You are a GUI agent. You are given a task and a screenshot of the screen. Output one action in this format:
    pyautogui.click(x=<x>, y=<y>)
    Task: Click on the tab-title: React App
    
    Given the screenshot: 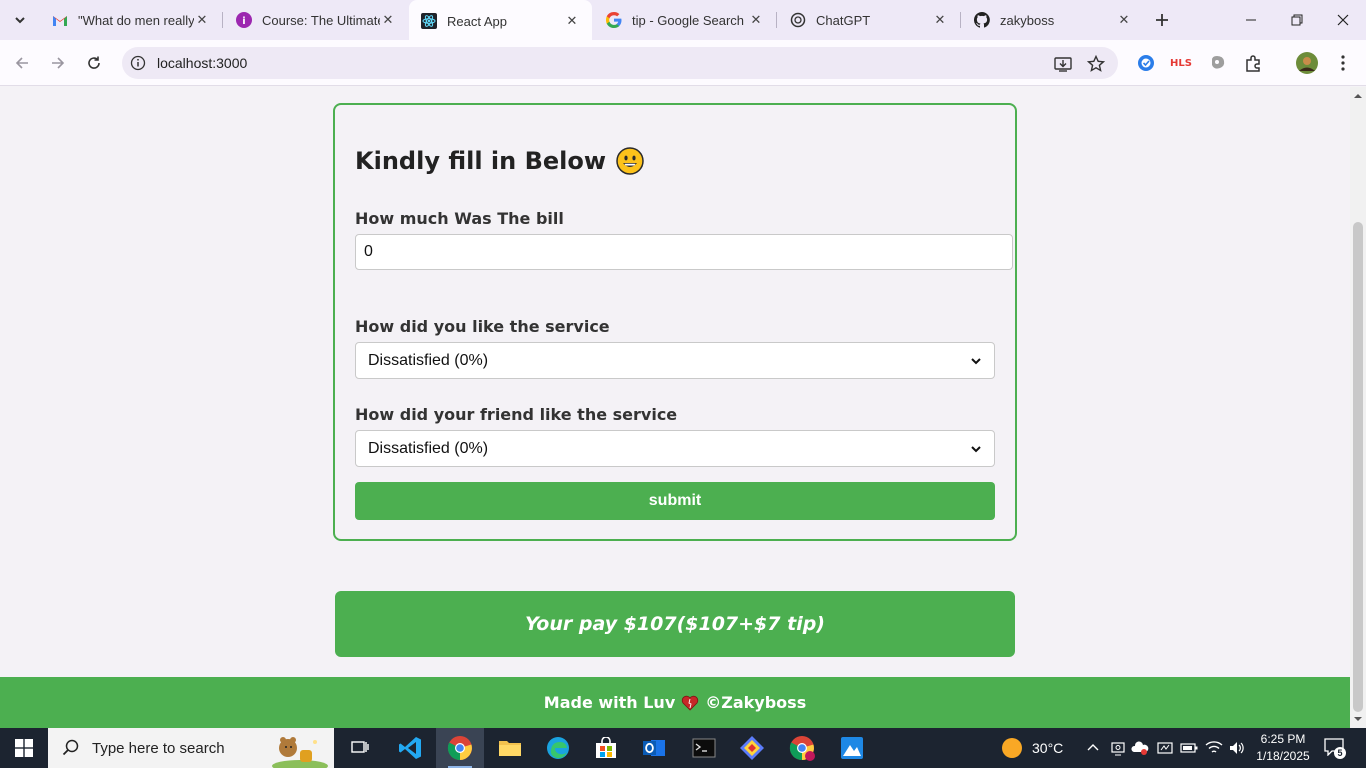 What is the action you would take?
    pyautogui.click(x=477, y=21)
    